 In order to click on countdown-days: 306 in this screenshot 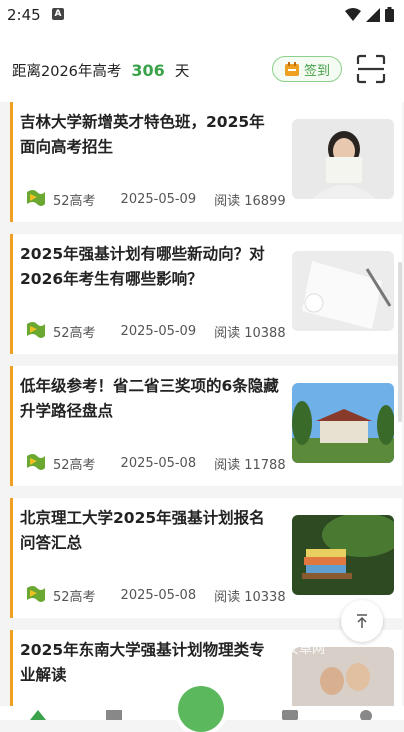, I will do `click(148, 70)`.